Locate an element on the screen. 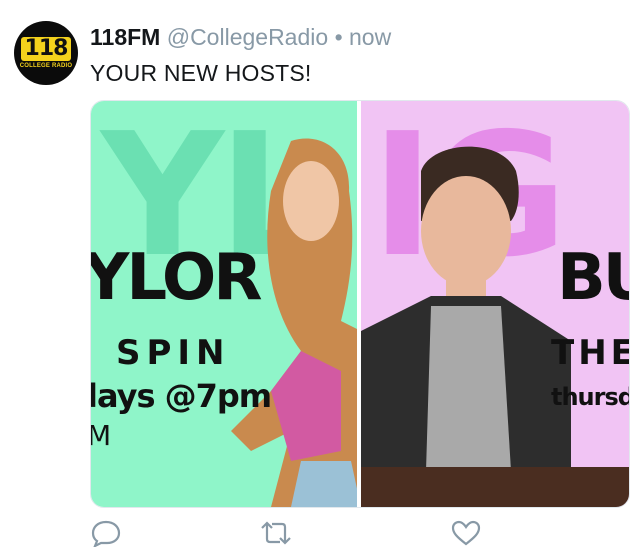  host-photo-female is located at coordinates (294, 322).